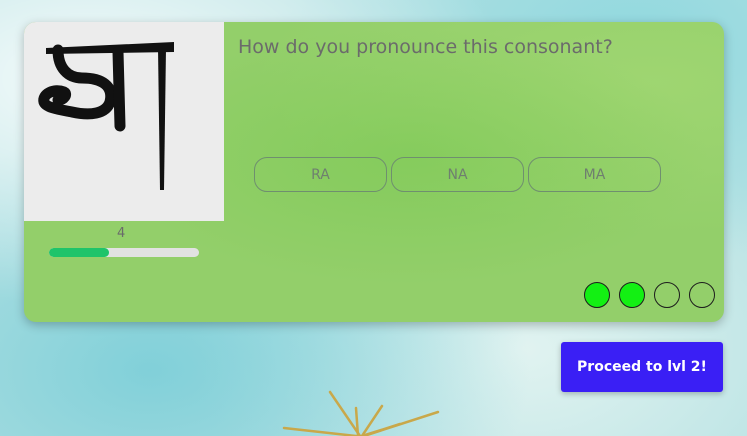 The width and height of the screenshot is (747, 436). Describe the element at coordinates (642, 367) in the screenshot. I see `proceed-button: Proceed to lvl 2!` at that location.